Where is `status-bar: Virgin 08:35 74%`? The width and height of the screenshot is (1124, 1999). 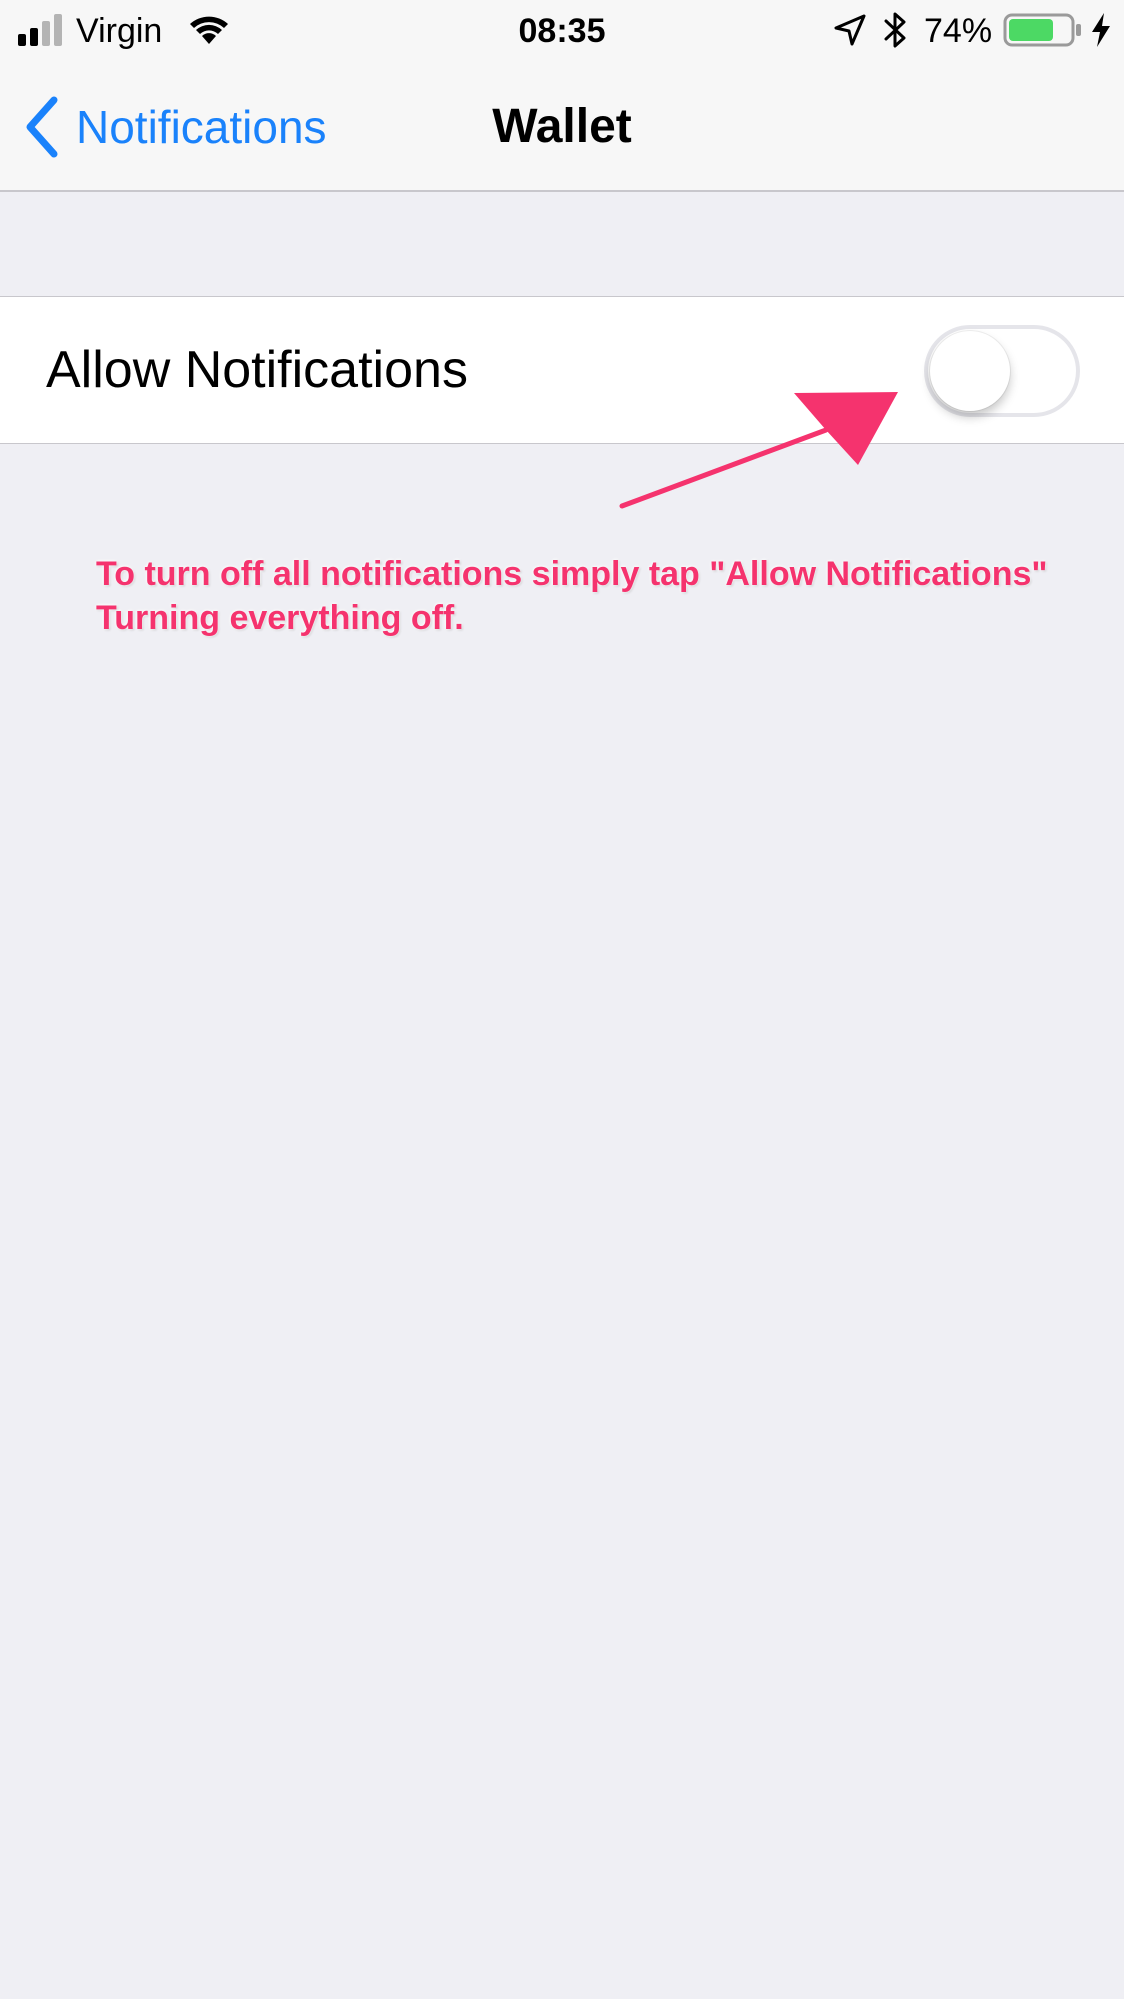
status-bar: Virgin 08:35 74% is located at coordinates (562, 31).